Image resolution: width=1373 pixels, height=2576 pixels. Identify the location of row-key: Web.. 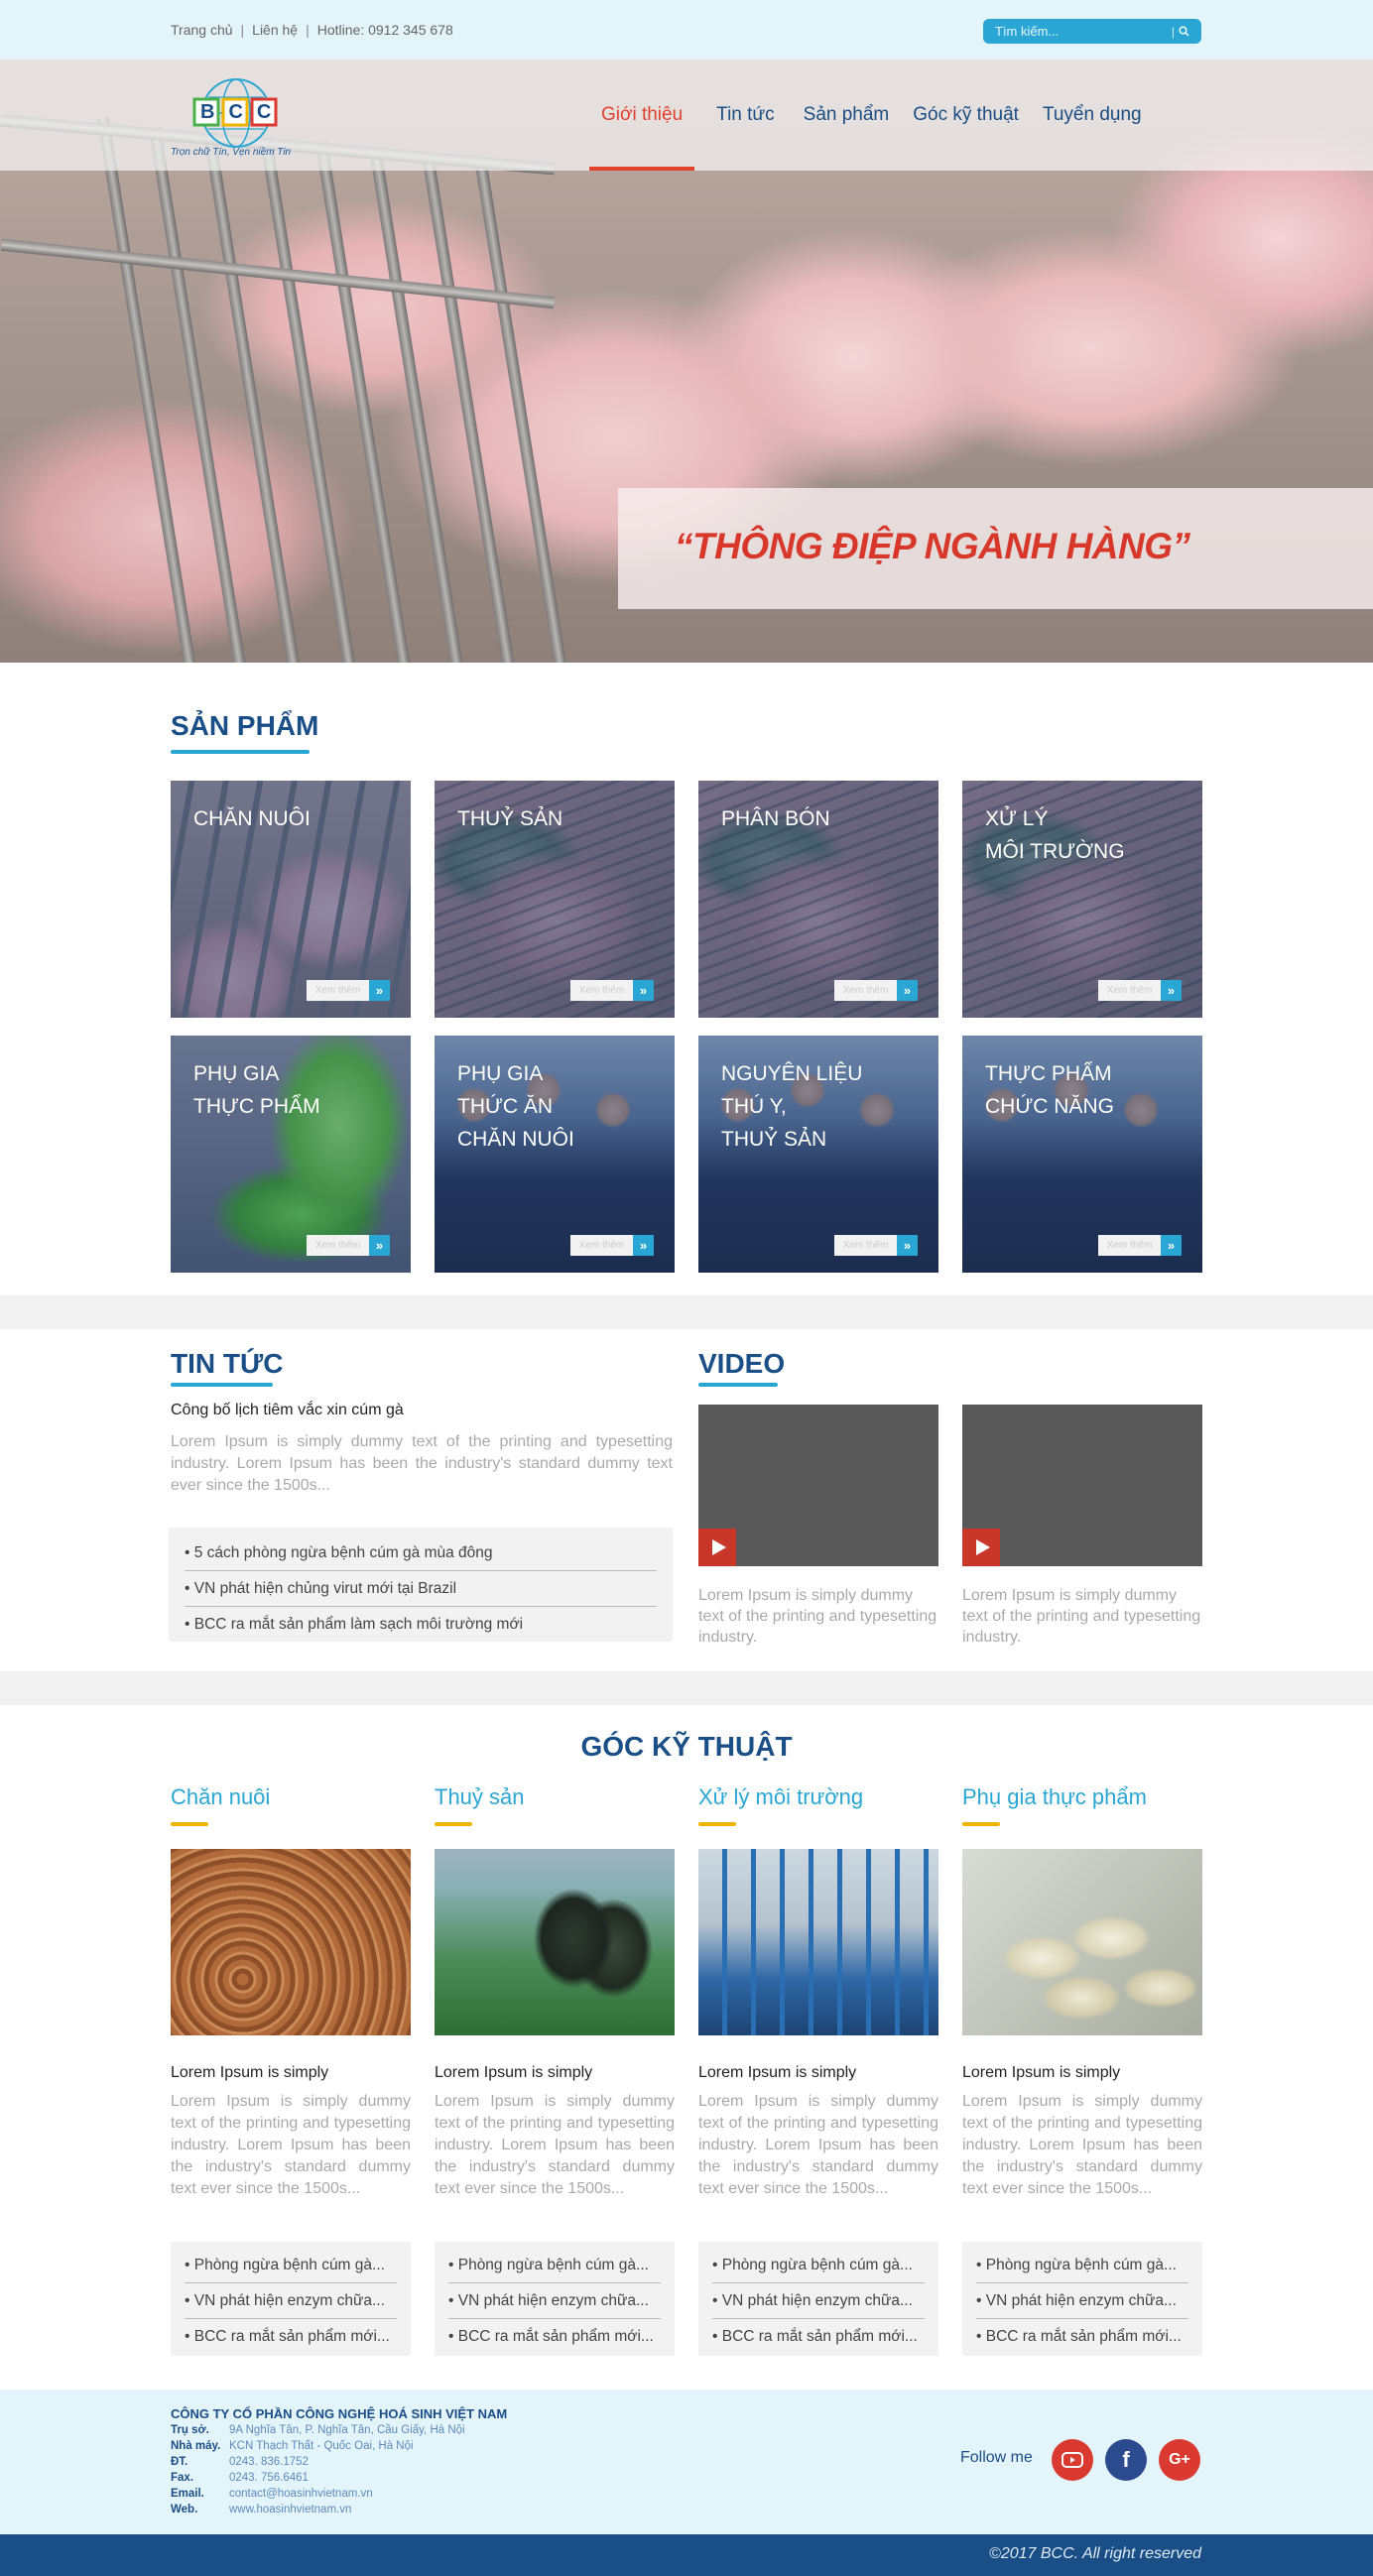
(185, 2509).